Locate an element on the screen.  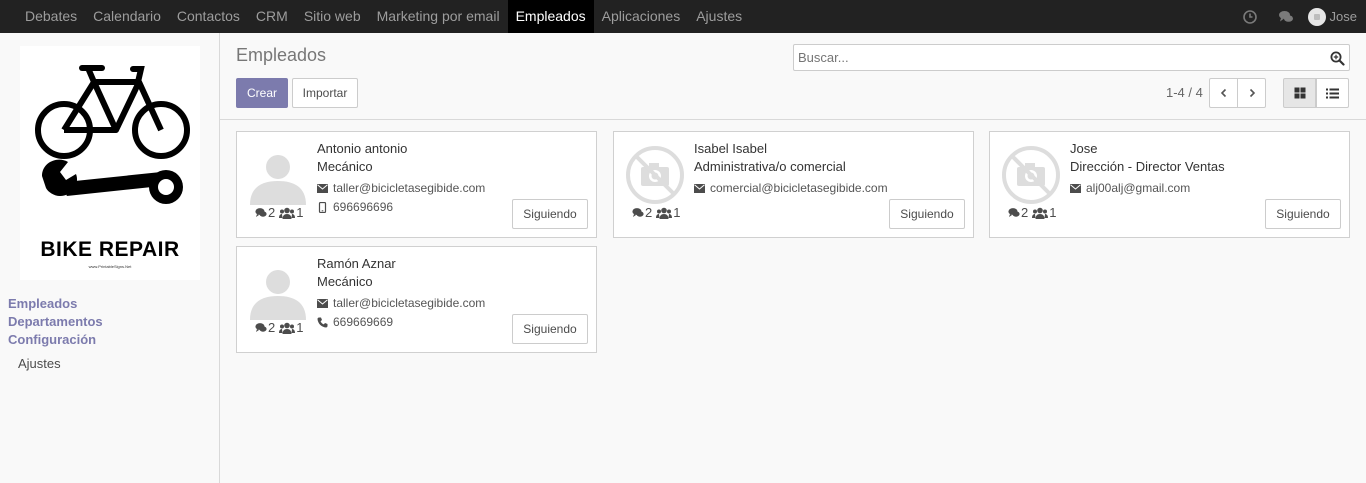
employee-email: alj00alj@gmail.com is located at coordinates (1138, 188).